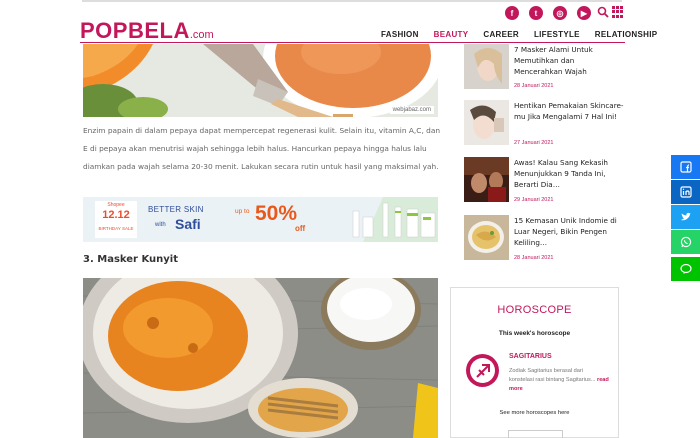 The width and height of the screenshot is (700, 438). I want to click on sagittarius-icon, so click(482, 370).